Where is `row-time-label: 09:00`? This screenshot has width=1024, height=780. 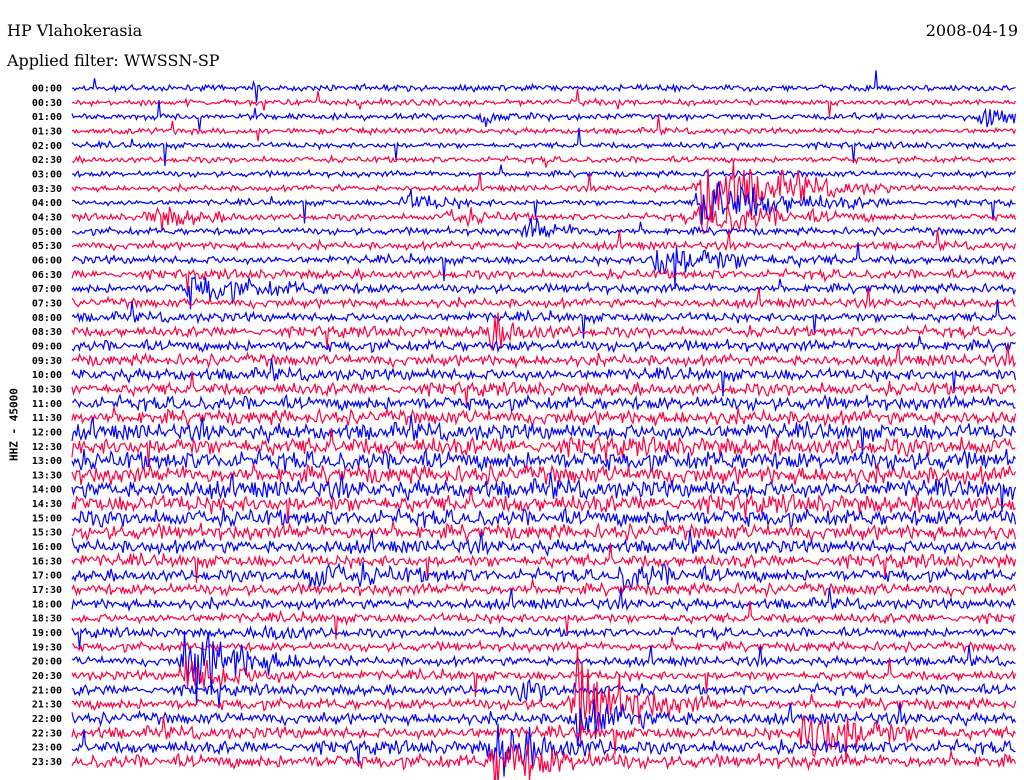
row-time-label: 09:00 is located at coordinates (47, 346).